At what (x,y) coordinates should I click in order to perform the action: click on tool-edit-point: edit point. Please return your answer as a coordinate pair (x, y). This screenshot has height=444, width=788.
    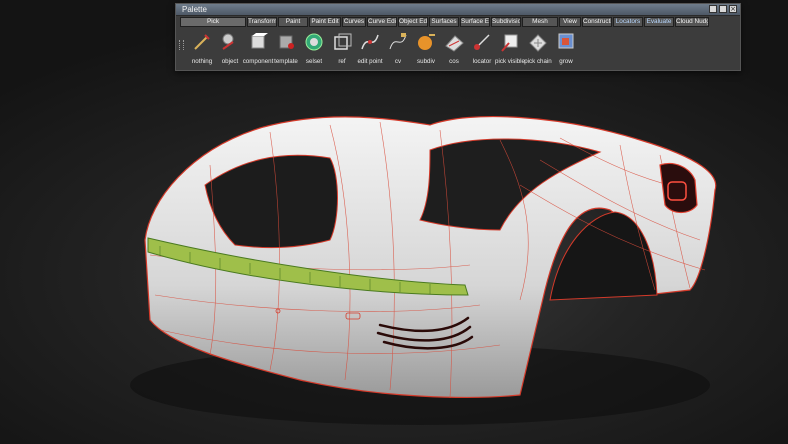
    Looking at the image, I should click on (370, 49).